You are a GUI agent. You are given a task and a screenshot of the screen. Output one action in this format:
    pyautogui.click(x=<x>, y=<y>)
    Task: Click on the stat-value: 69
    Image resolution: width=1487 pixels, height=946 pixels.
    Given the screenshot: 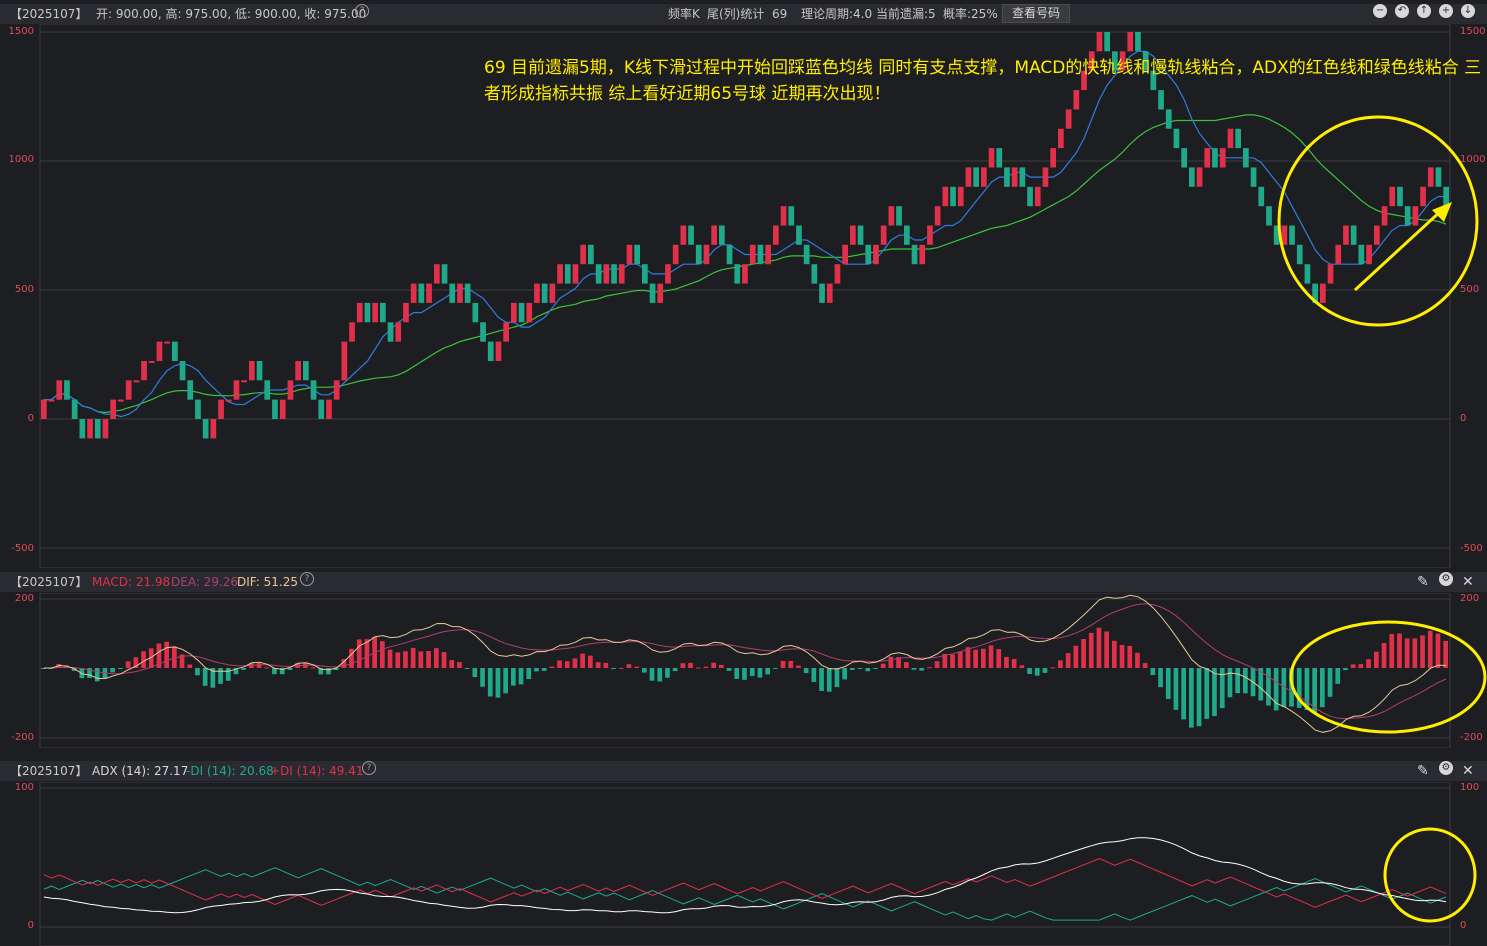 What is the action you would take?
    pyautogui.click(x=780, y=14)
    